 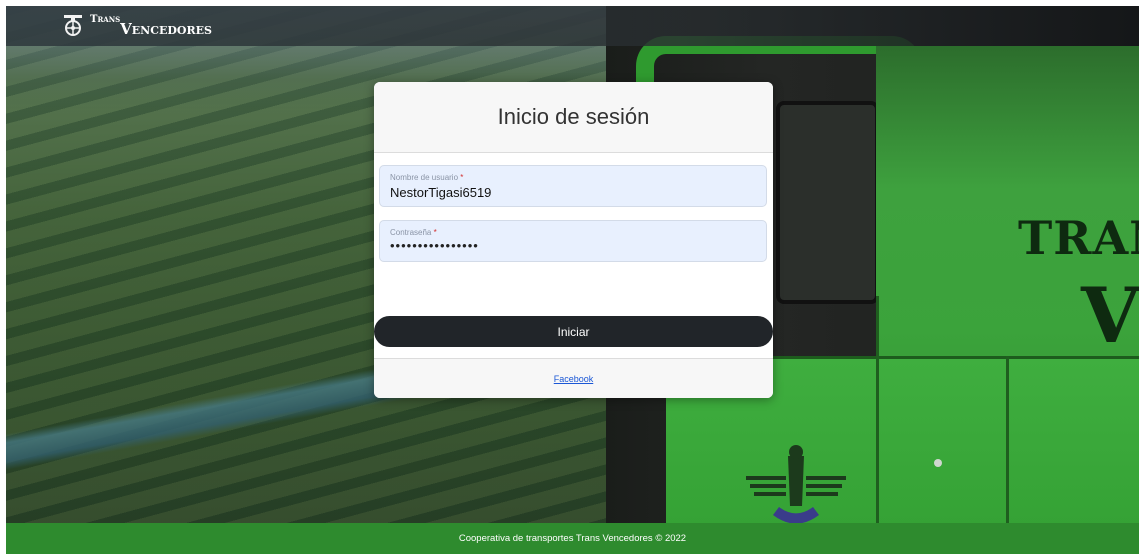 I want to click on login-card-header: Inicio de sesión, so click(x=573, y=117).